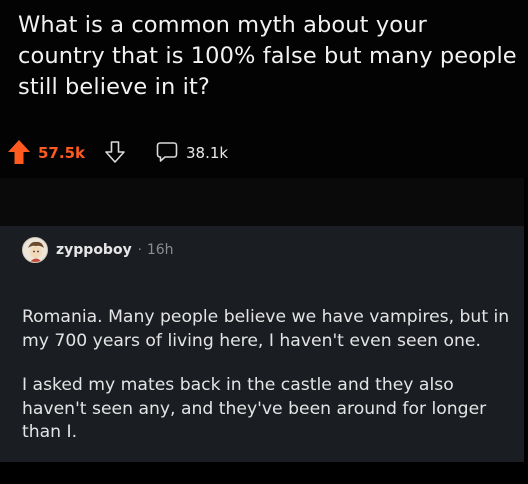  Describe the element at coordinates (35, 250) in the screenshot. I see `avatar-icon` at that location.